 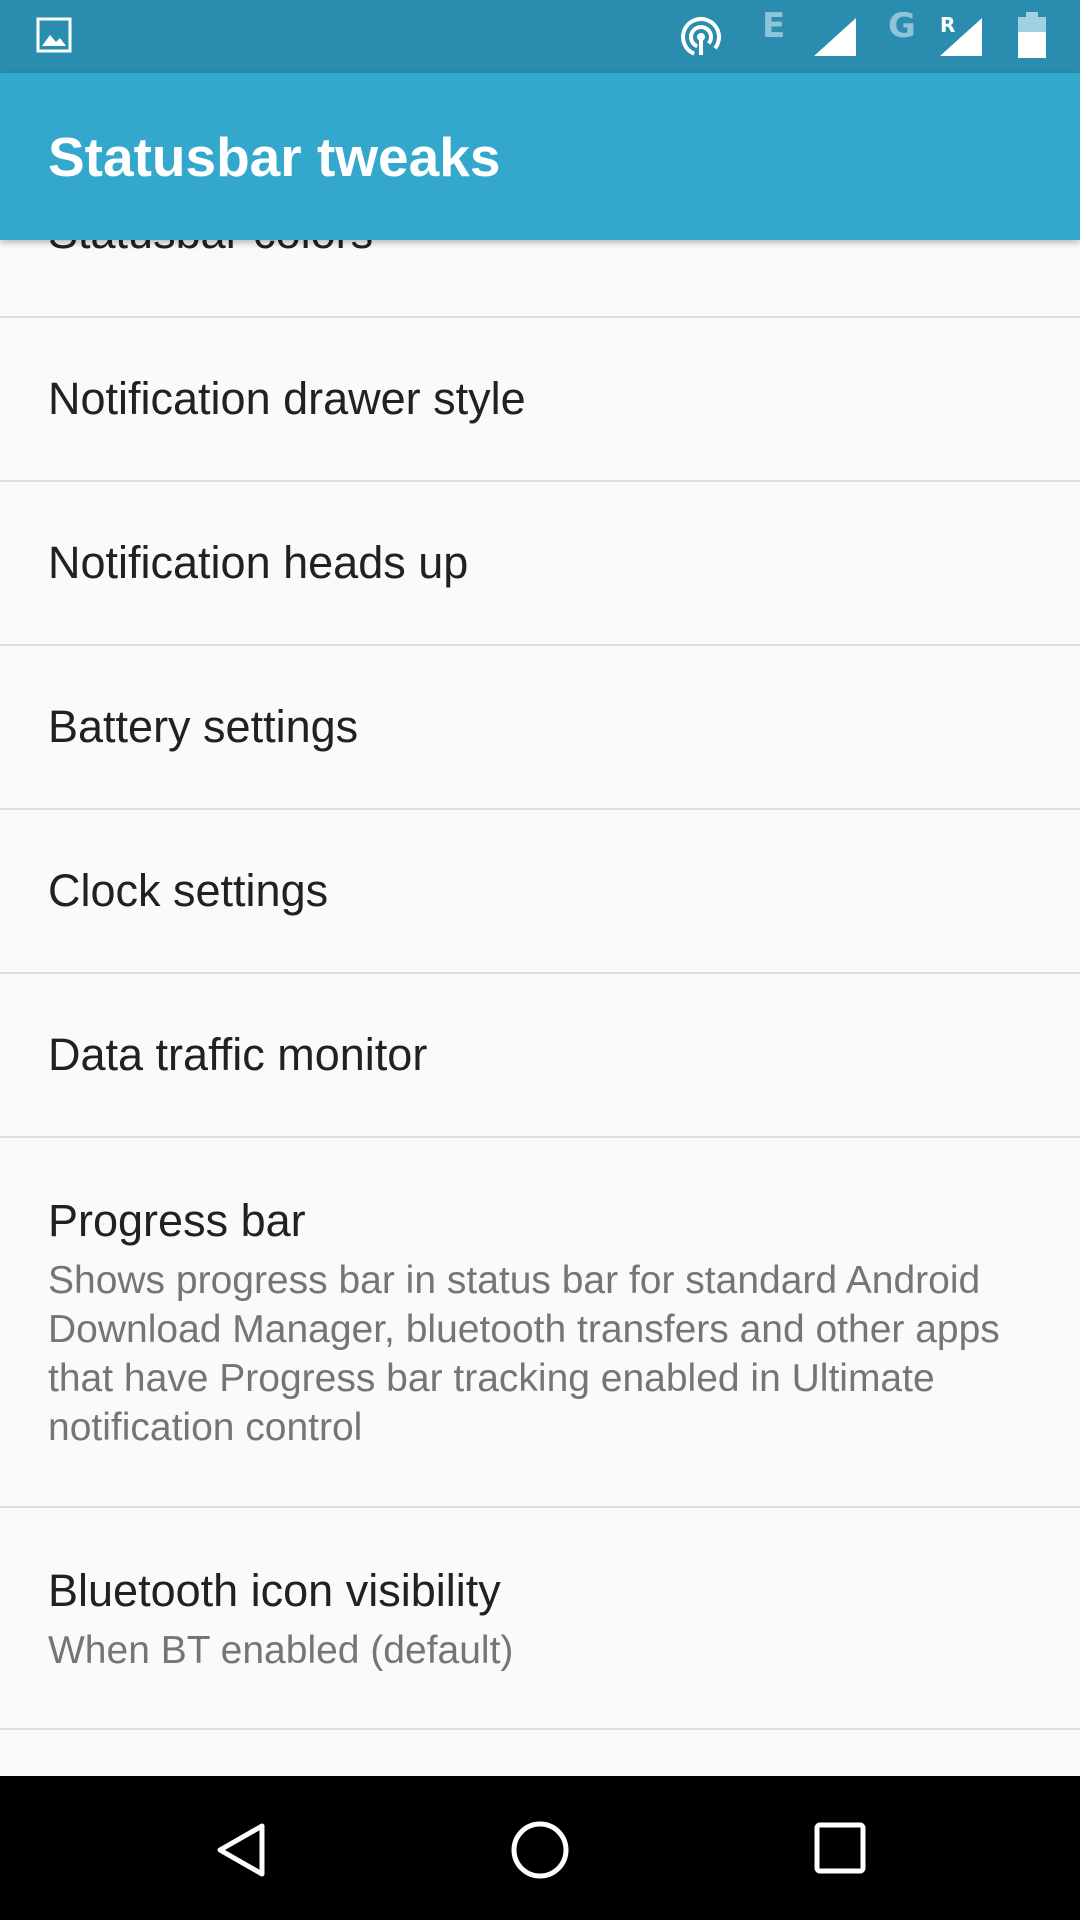 What do you see at coordinates (835, 37) in the screenshot?
I see `cell-signal-icon` at bounding box center [835, 37].